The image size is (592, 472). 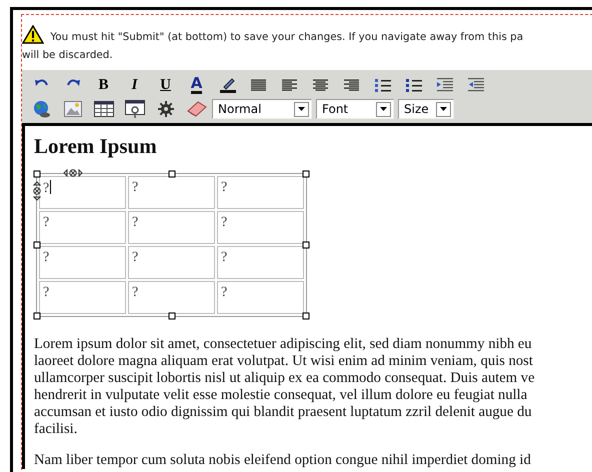 I want to click on column-move-icon, so click(x=73, y=173).